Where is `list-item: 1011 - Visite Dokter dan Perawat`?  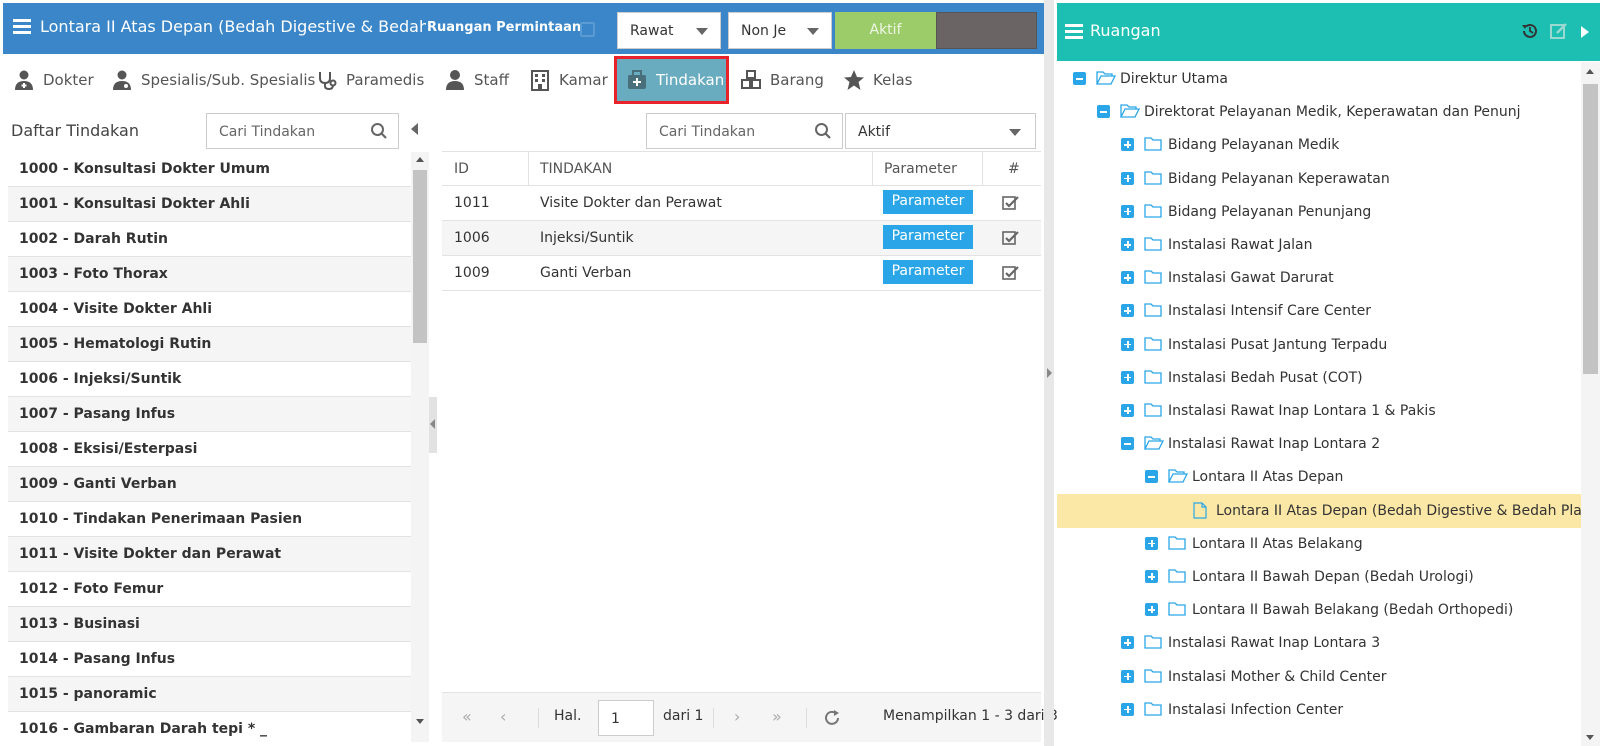 list-item: 1011 - Visite Dokter dan Perawat is located at coordinates (209, 554).